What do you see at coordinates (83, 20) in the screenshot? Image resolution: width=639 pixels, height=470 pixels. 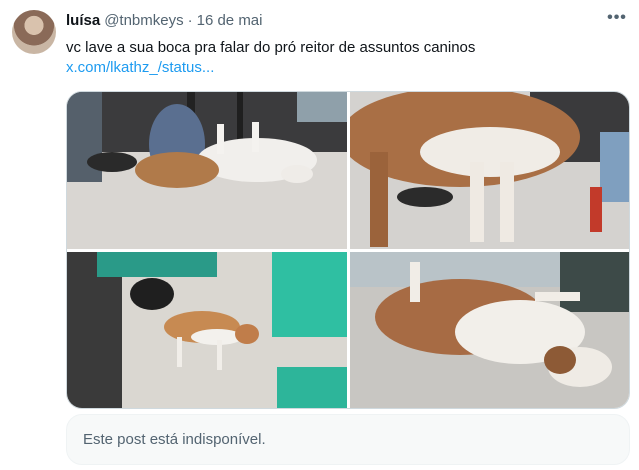 I see `author-name: luísa` at bounding box center [83, 20].